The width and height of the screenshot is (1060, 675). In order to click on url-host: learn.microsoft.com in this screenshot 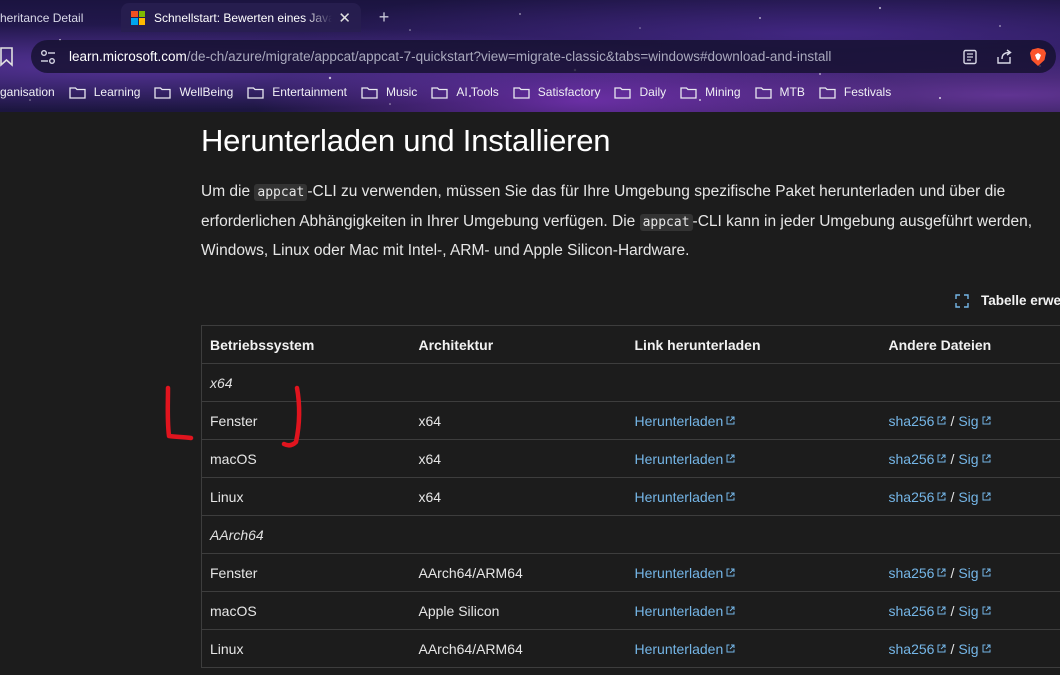, I will do `click(128, 56)`.